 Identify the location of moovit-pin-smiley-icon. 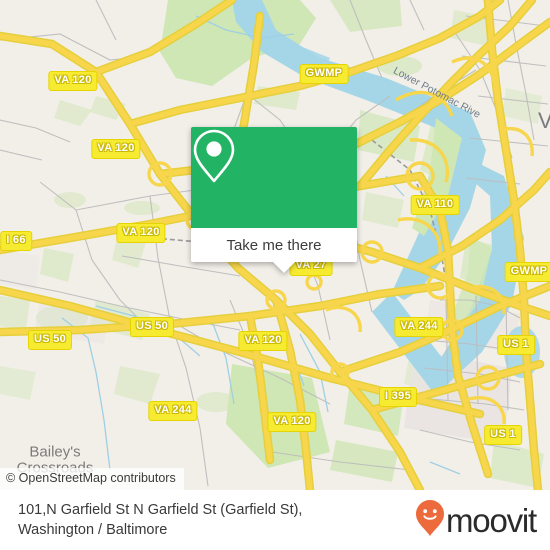
(430, 520).